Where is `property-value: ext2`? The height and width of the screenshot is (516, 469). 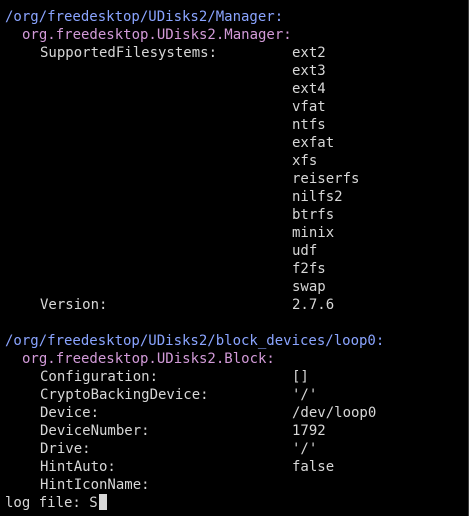
property-value: ext2 is located at coordinates (309, 53).